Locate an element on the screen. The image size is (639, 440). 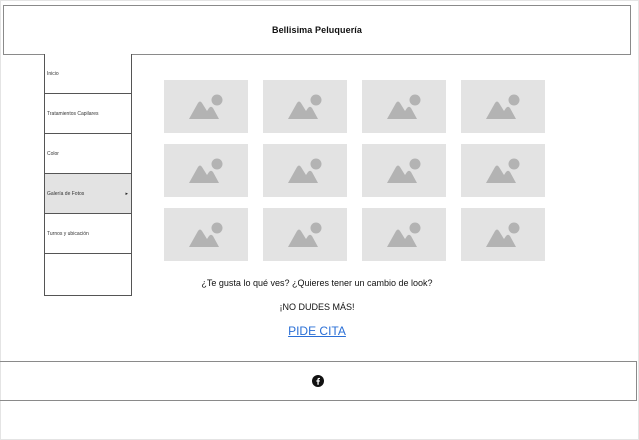
sidebar-item-inicio: Inicio is located at coordinates (88, 74).